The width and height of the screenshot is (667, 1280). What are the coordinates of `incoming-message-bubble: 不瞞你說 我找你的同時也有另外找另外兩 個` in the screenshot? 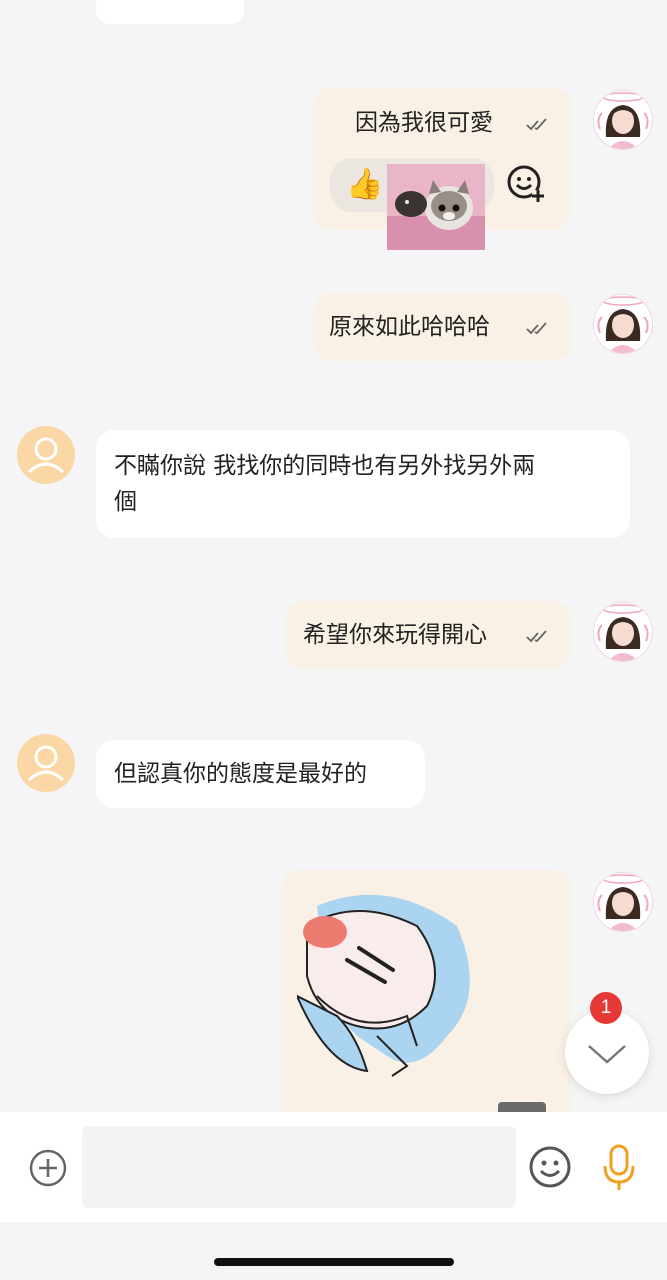 It's located at (363, 484).